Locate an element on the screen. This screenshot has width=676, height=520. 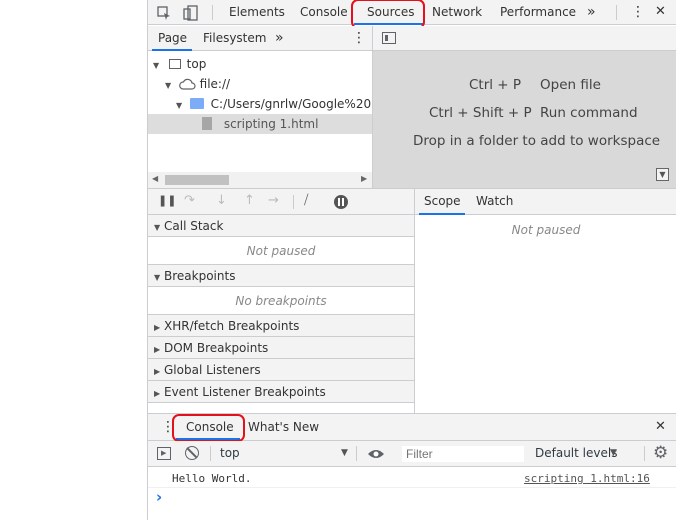
step-into-icon: ↓ is located at coordinates (221, 200).